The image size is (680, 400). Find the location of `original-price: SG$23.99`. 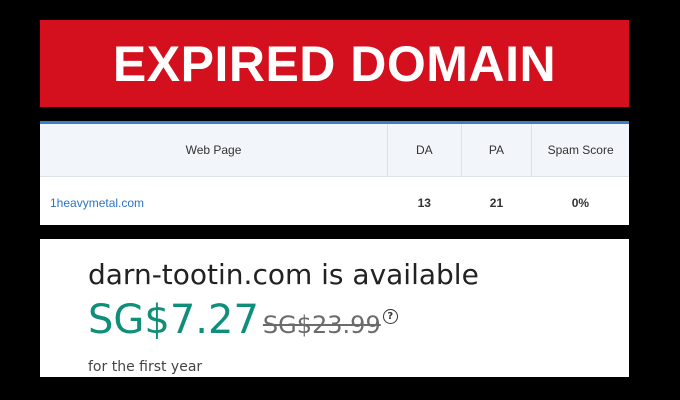

original-price: SG$23.99 is located at coordinates (321, 325).